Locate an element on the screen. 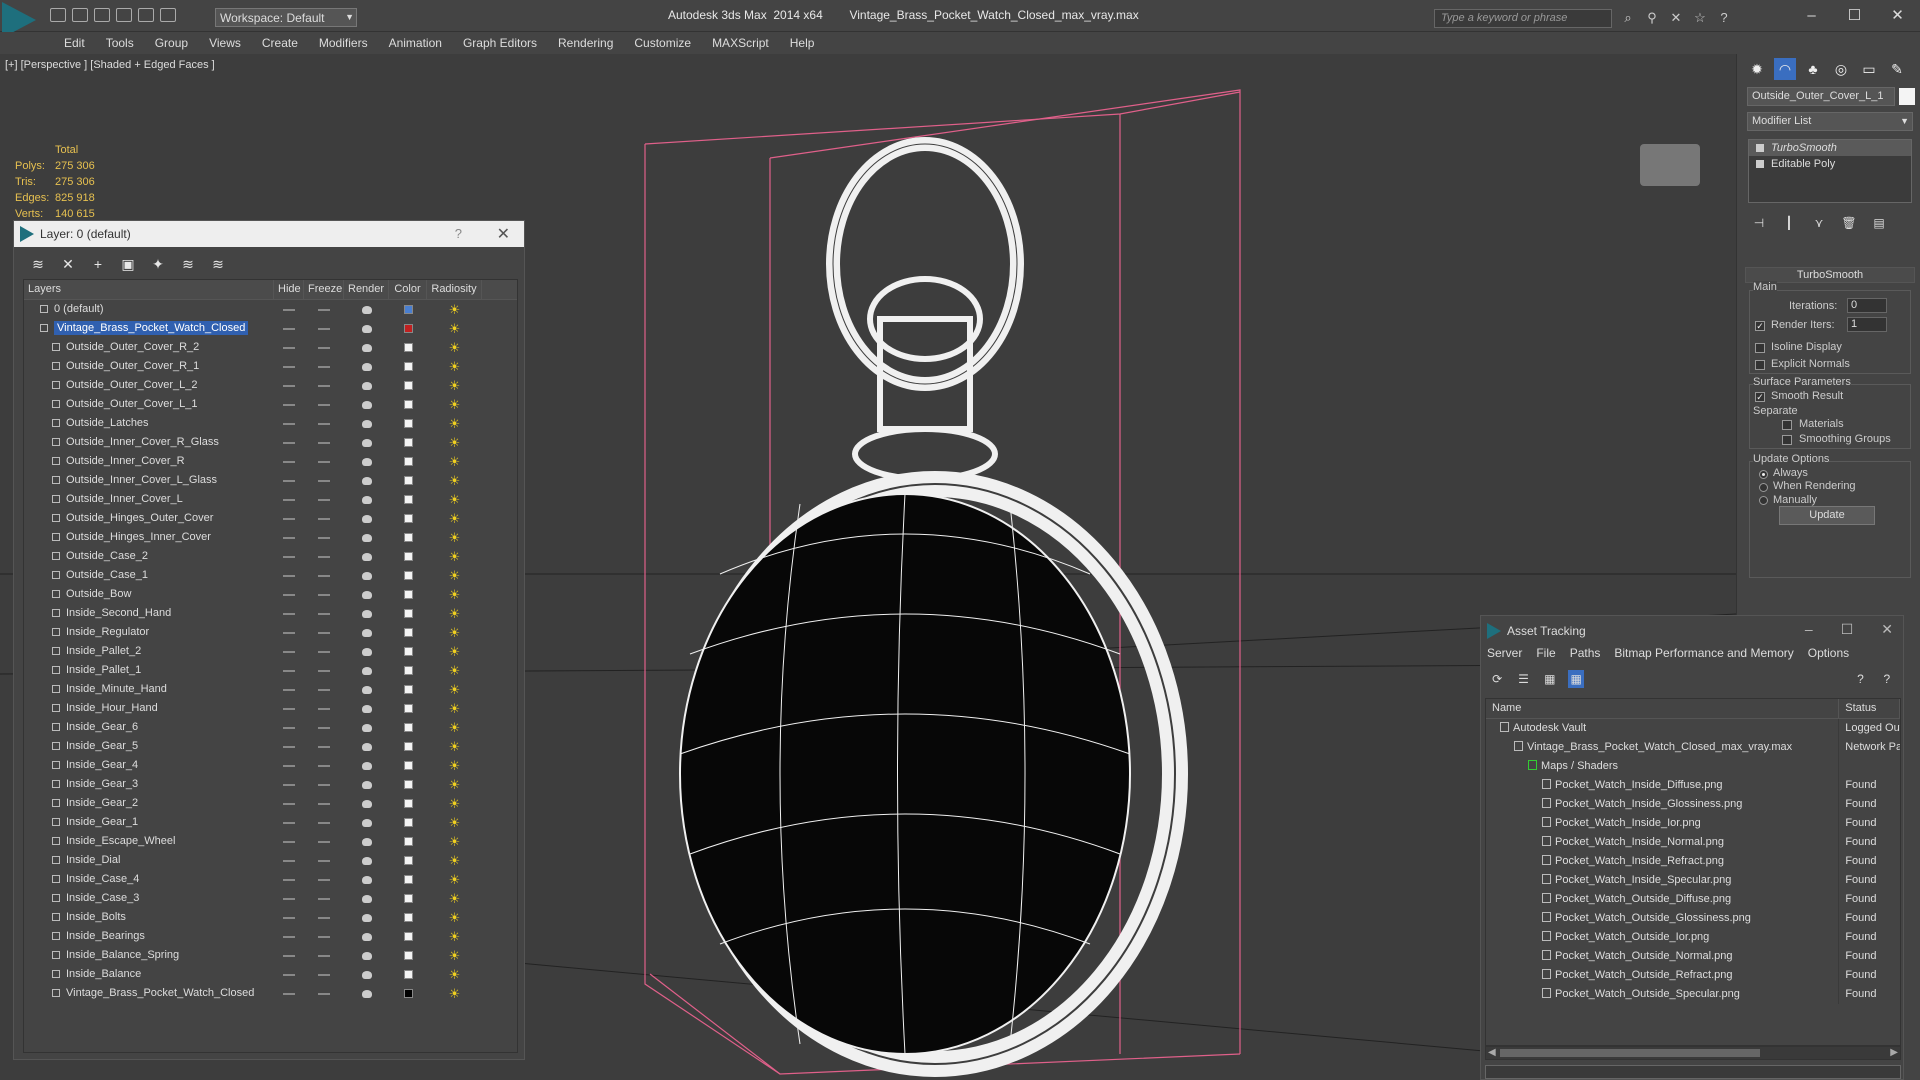  binoculars-icon: ⌕ is located at coordinates (1628, 18).